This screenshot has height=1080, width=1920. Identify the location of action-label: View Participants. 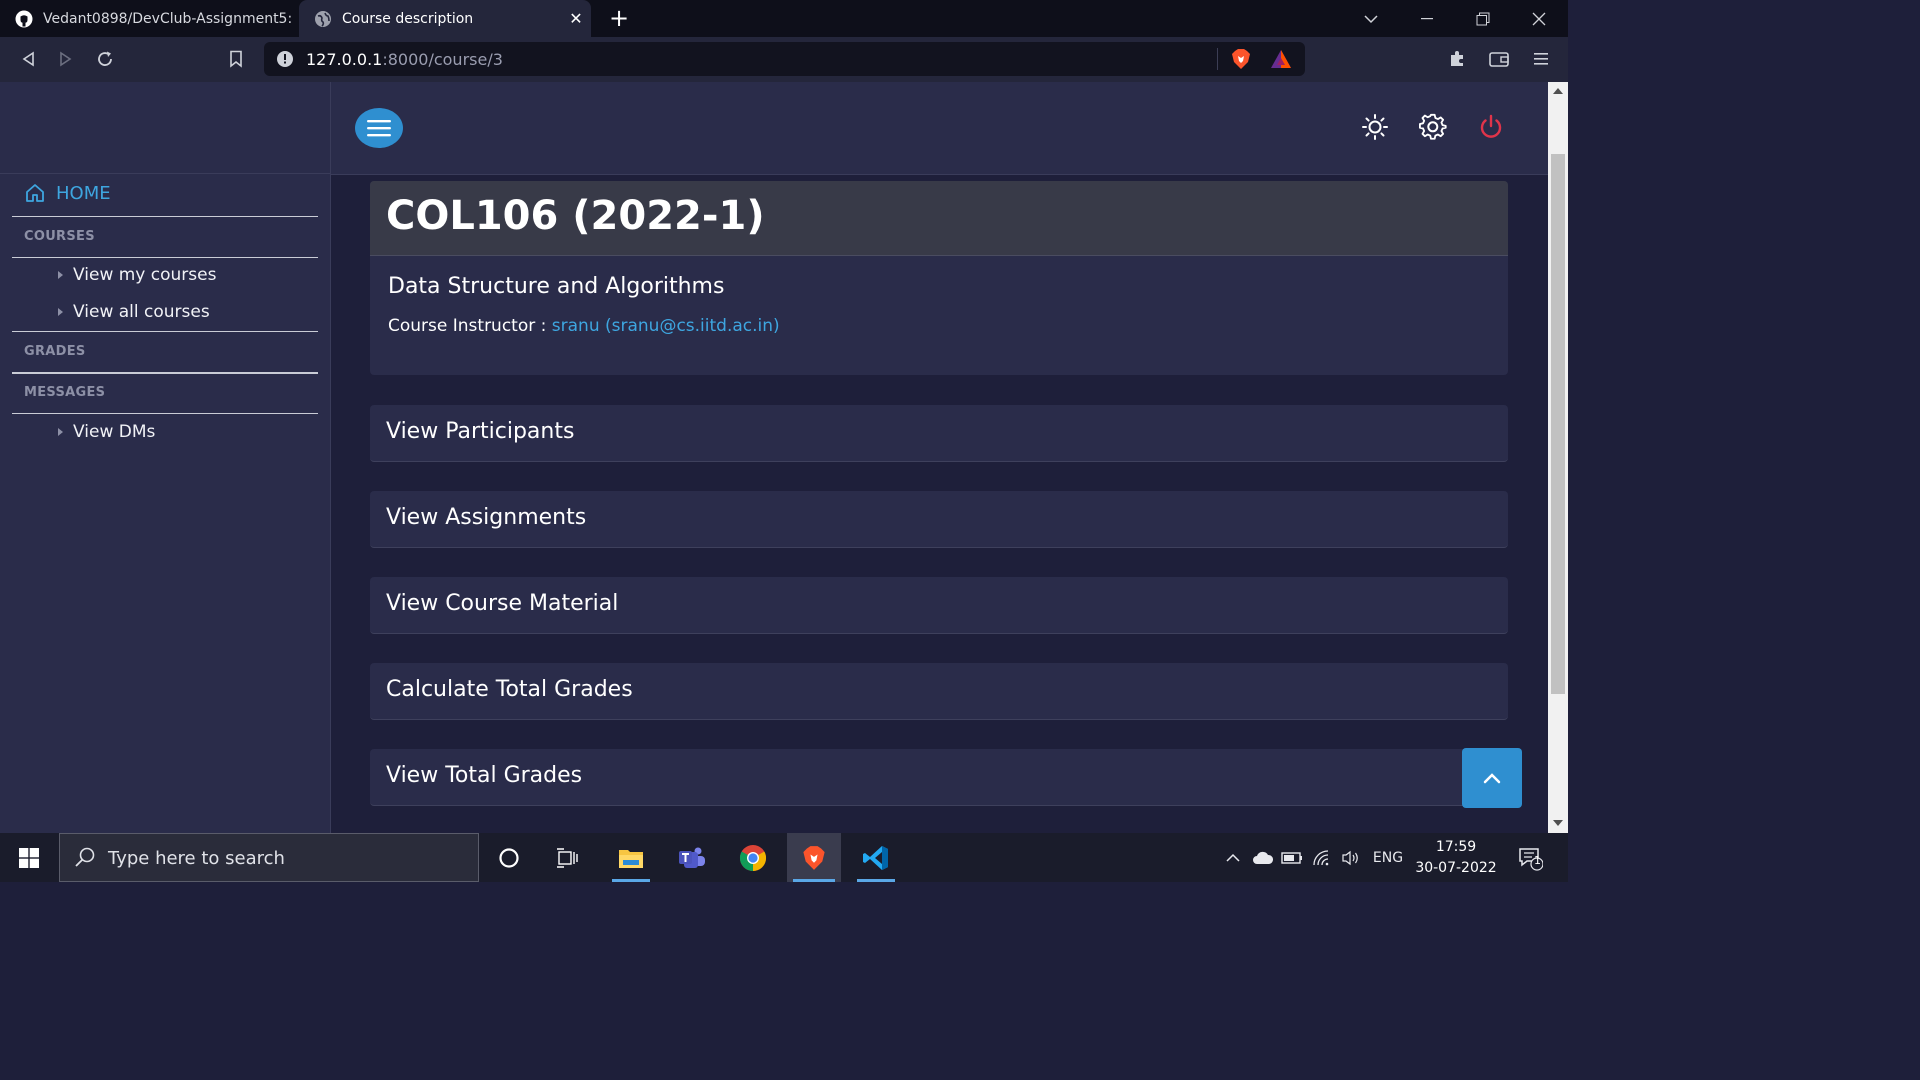
(480, 431).